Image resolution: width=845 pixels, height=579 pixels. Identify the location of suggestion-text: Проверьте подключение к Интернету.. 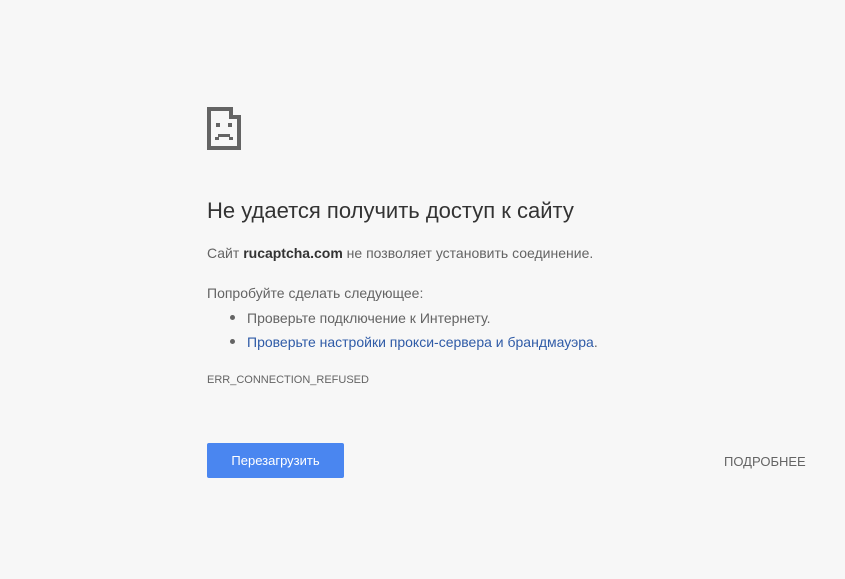
(369, 318).